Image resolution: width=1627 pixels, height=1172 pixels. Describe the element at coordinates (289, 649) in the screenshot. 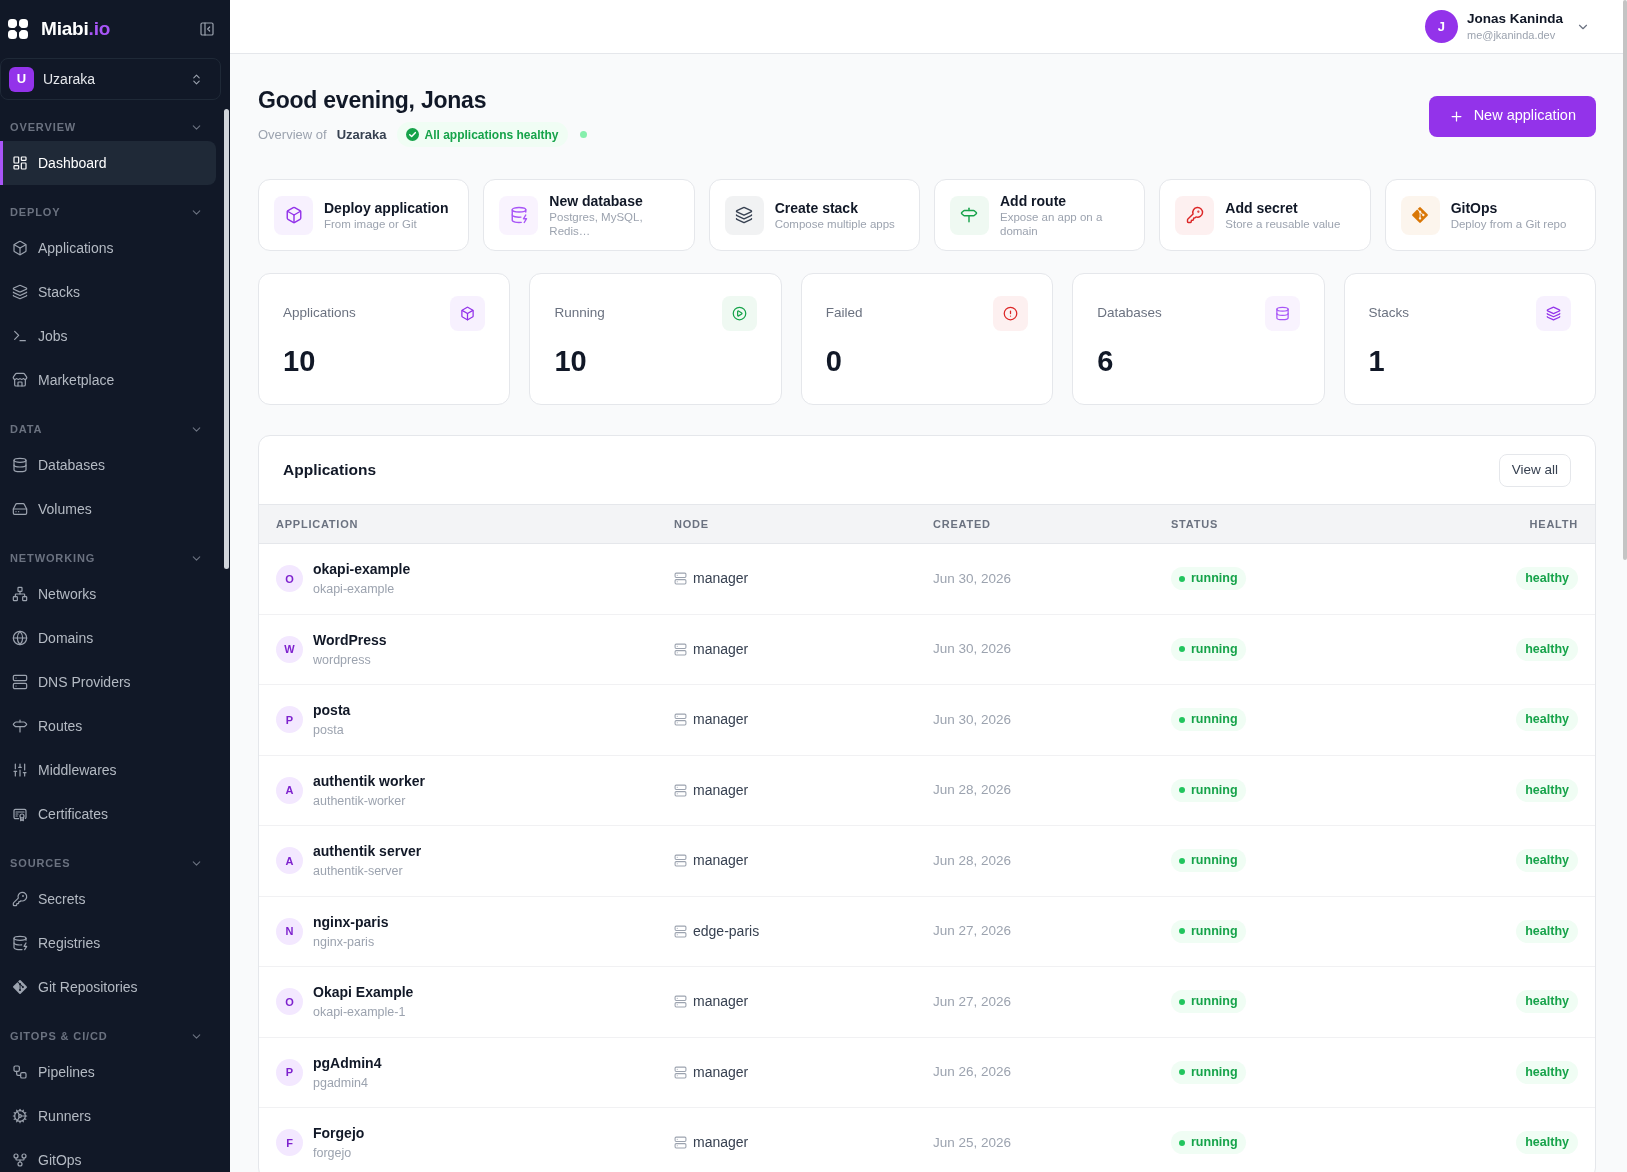

I see `app-avatar: W` at that location.